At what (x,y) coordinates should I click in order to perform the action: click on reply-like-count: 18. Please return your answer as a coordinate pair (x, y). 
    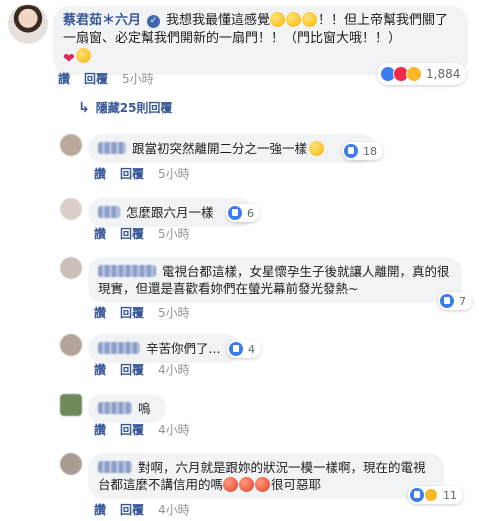
    Looking at the image, I should click on (362, 151).